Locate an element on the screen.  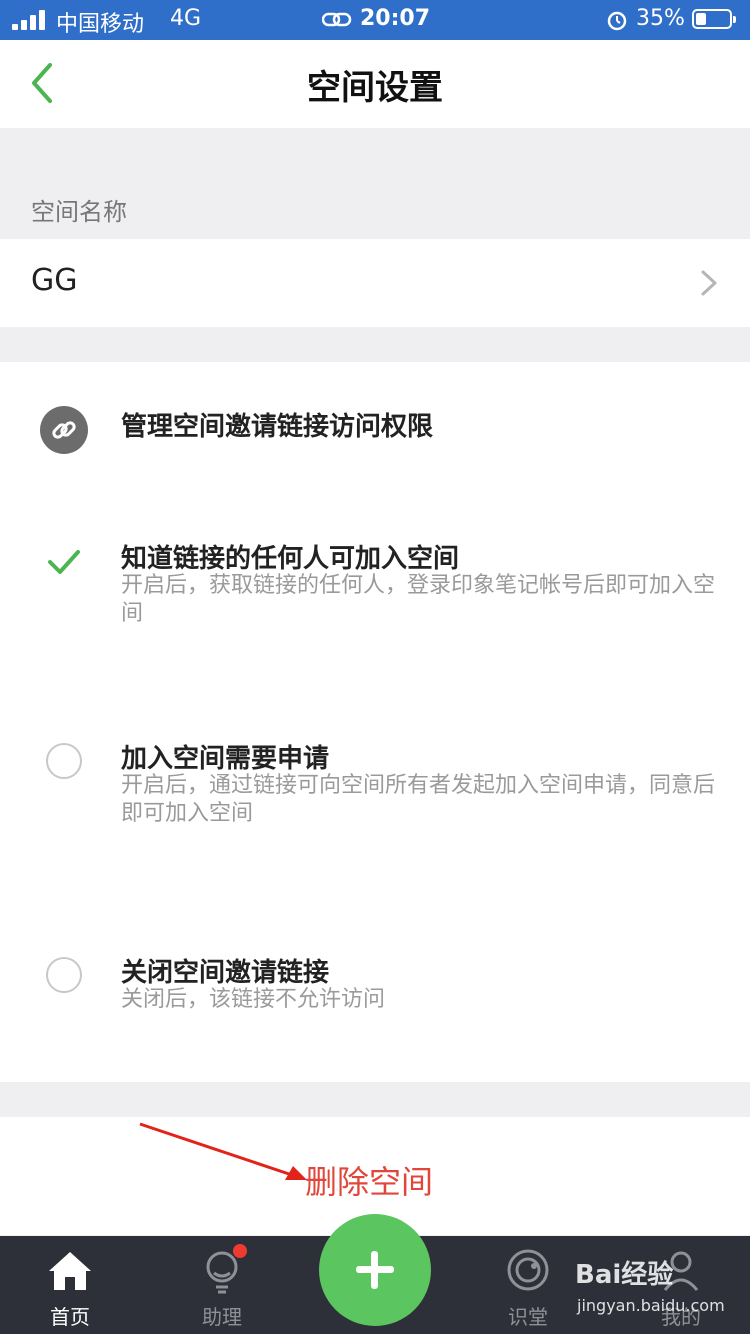
option-description: 开启后，获取链接的任何人，登录印象笔记帐号后即可加入空间 is located at coordinates (418, 599).